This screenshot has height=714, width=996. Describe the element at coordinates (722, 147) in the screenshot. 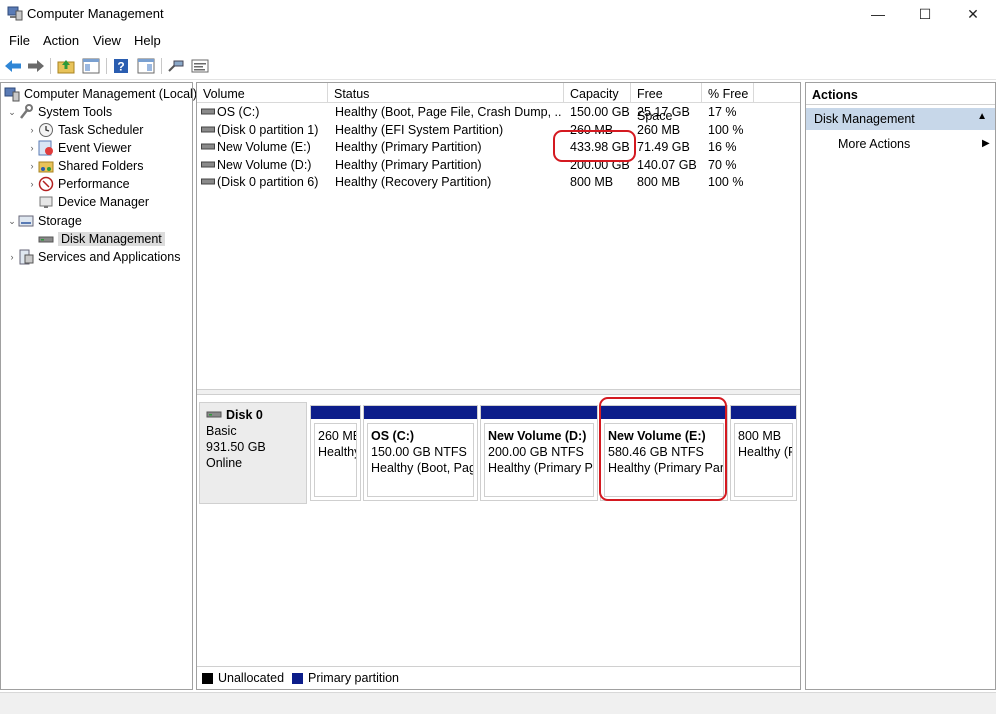

I see `volume-percent-free: 16 %` at that location.